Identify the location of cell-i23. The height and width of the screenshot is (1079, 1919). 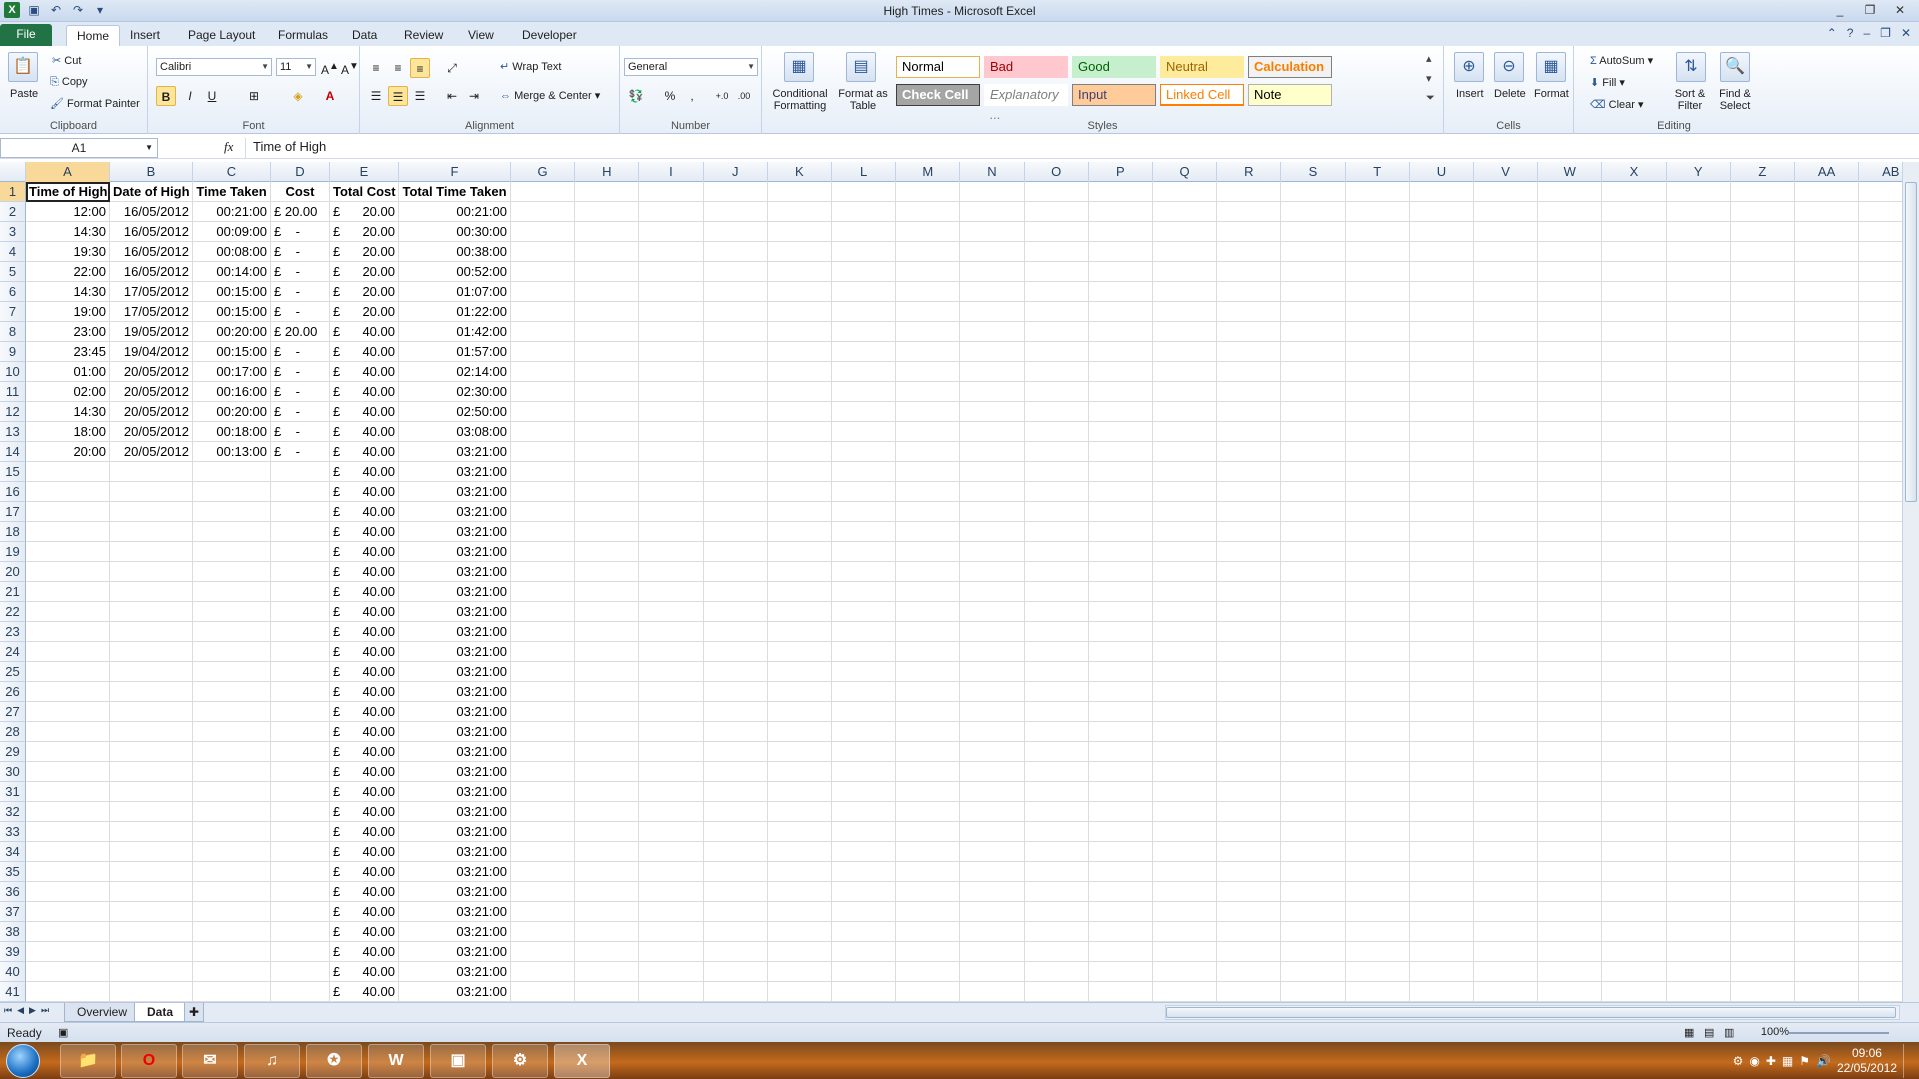
(671, 632).